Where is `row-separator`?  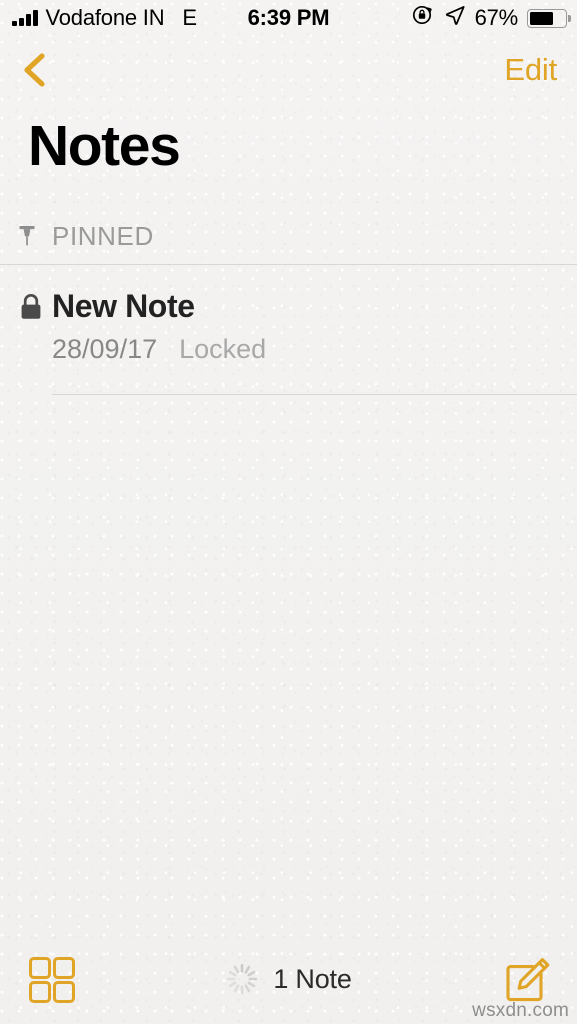
row-separator is located at coordinates (314, 394).